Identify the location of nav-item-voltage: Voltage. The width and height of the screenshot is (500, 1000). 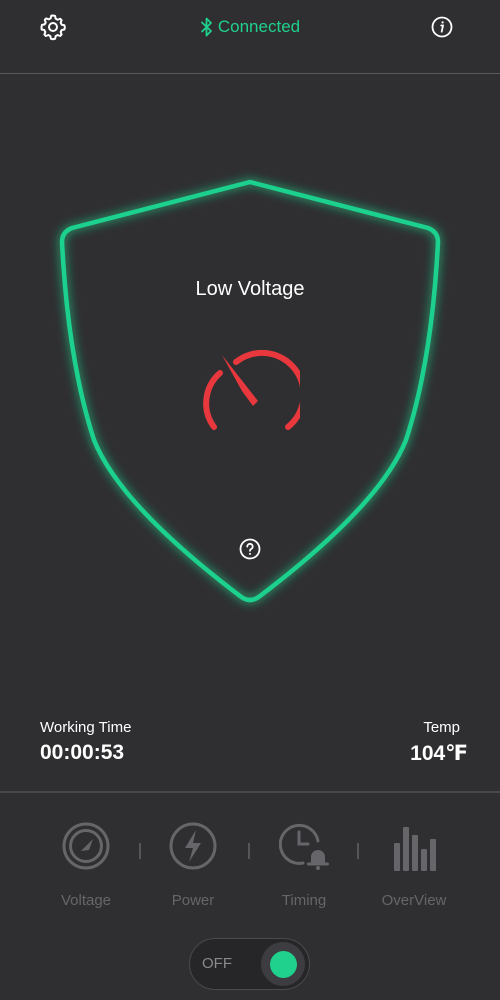
(86, 867).